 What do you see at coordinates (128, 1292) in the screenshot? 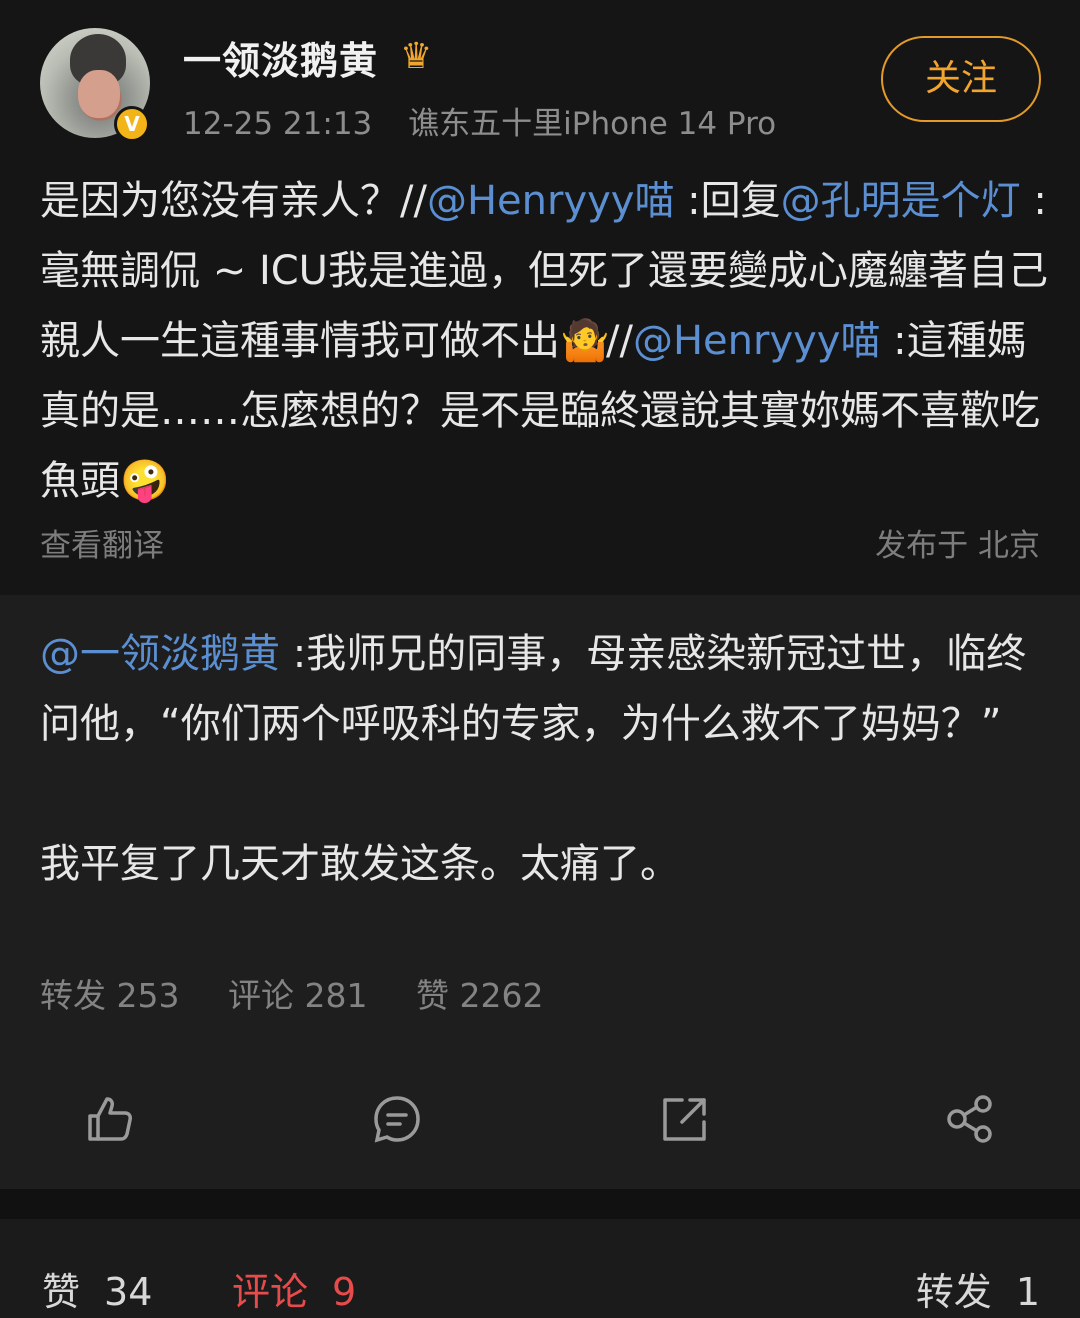
I see `tab-likes-count: 34` at bounding box center [128, 1292].